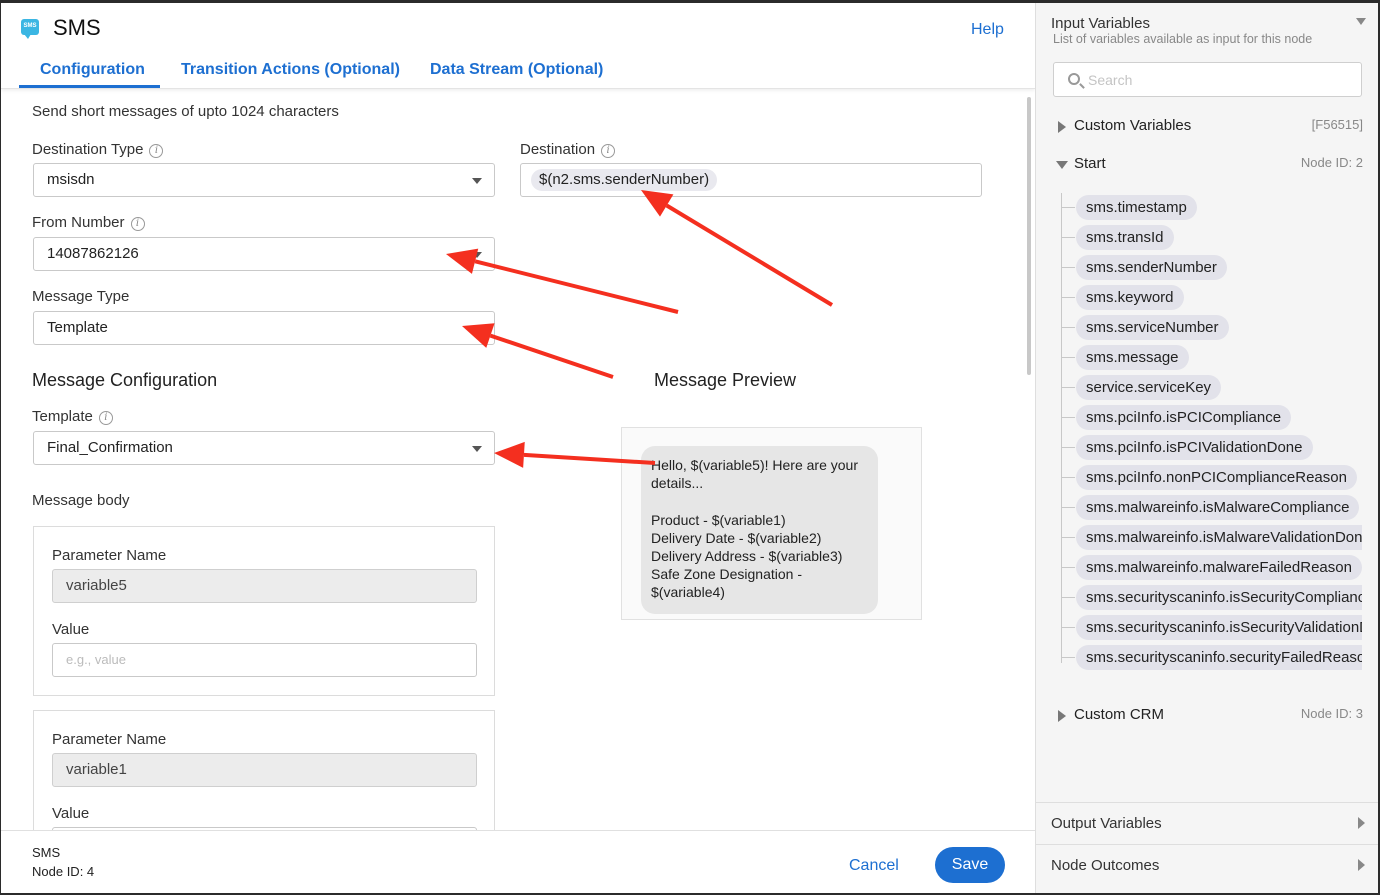 The width and height of the screenshot is (1380, 895). Describe the element at coordinates (1207, 127) in the screenshot. I see `tree-item-custom-variables: Custom Variables [F56515]` at that location.